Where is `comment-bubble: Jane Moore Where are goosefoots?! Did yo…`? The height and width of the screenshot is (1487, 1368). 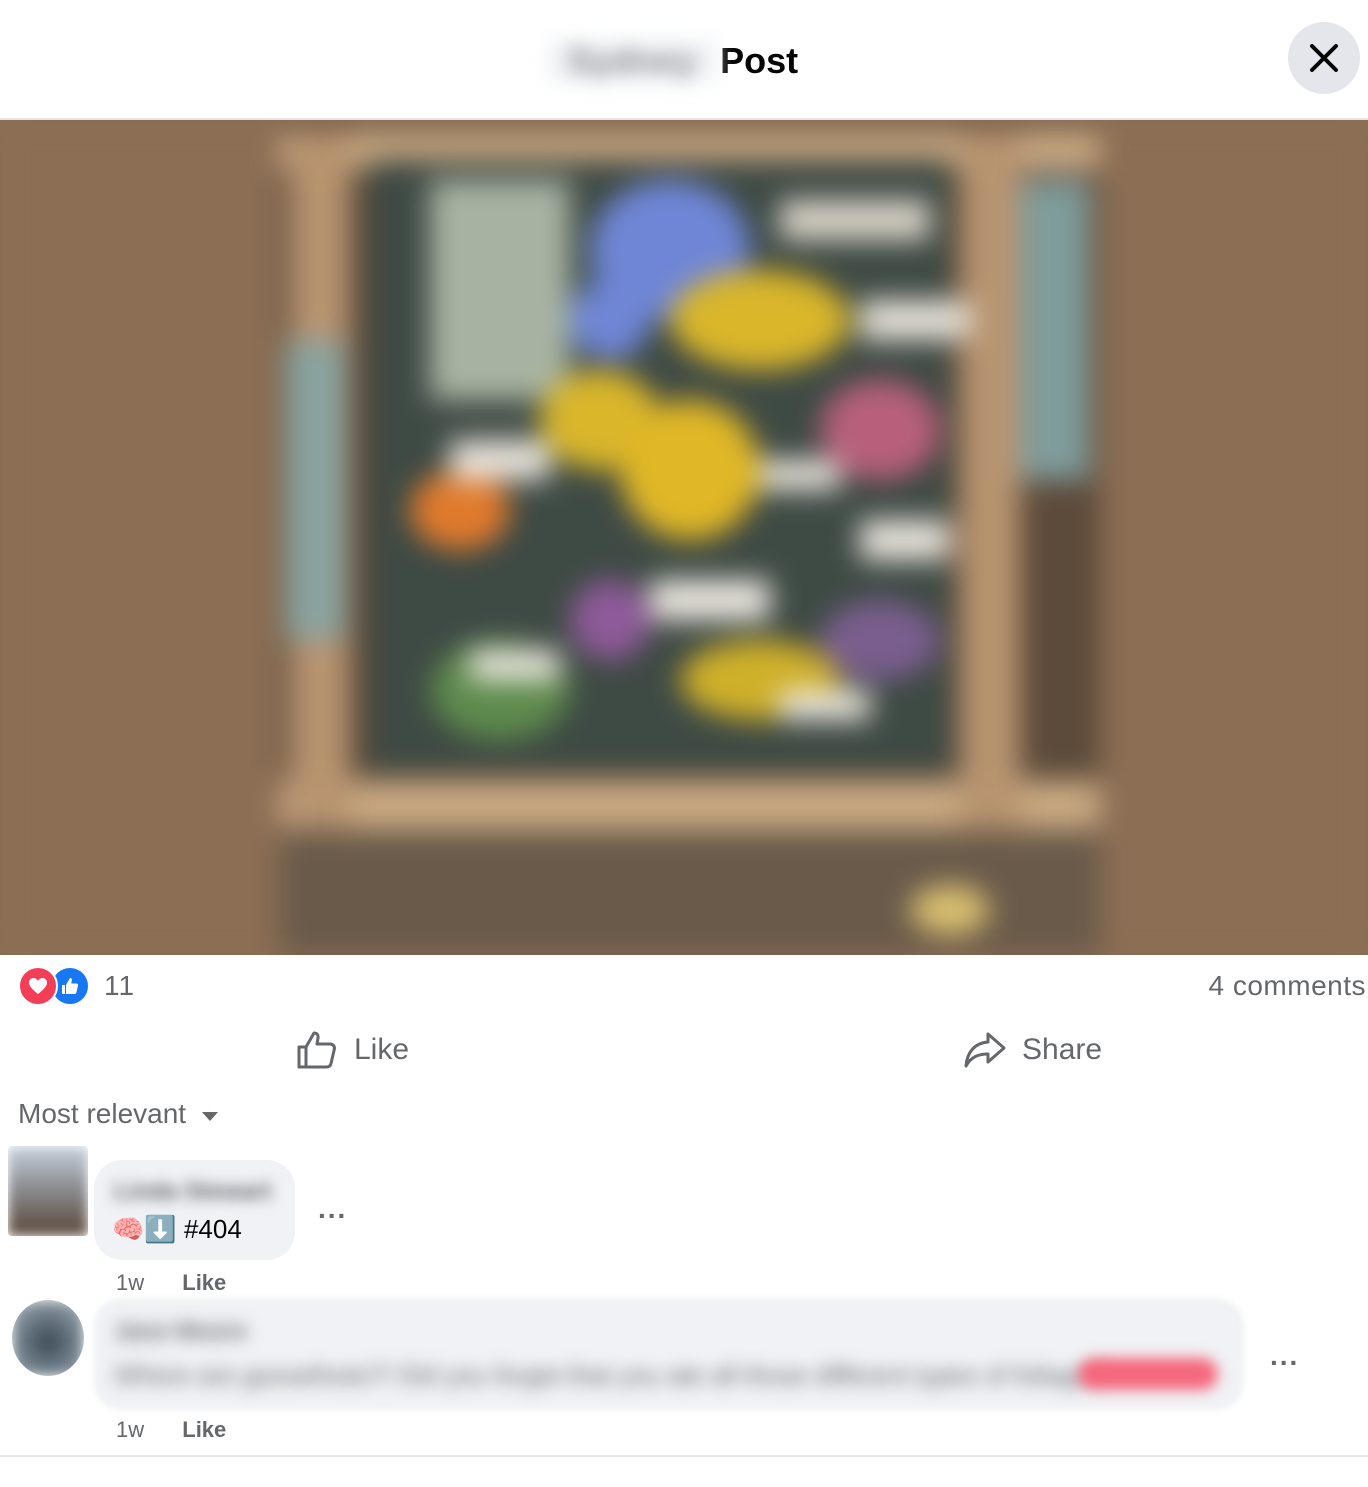 comment-bubble: Jane Moore Where are goosefoots?! Did yo… is located at coordinates (669, 1354).